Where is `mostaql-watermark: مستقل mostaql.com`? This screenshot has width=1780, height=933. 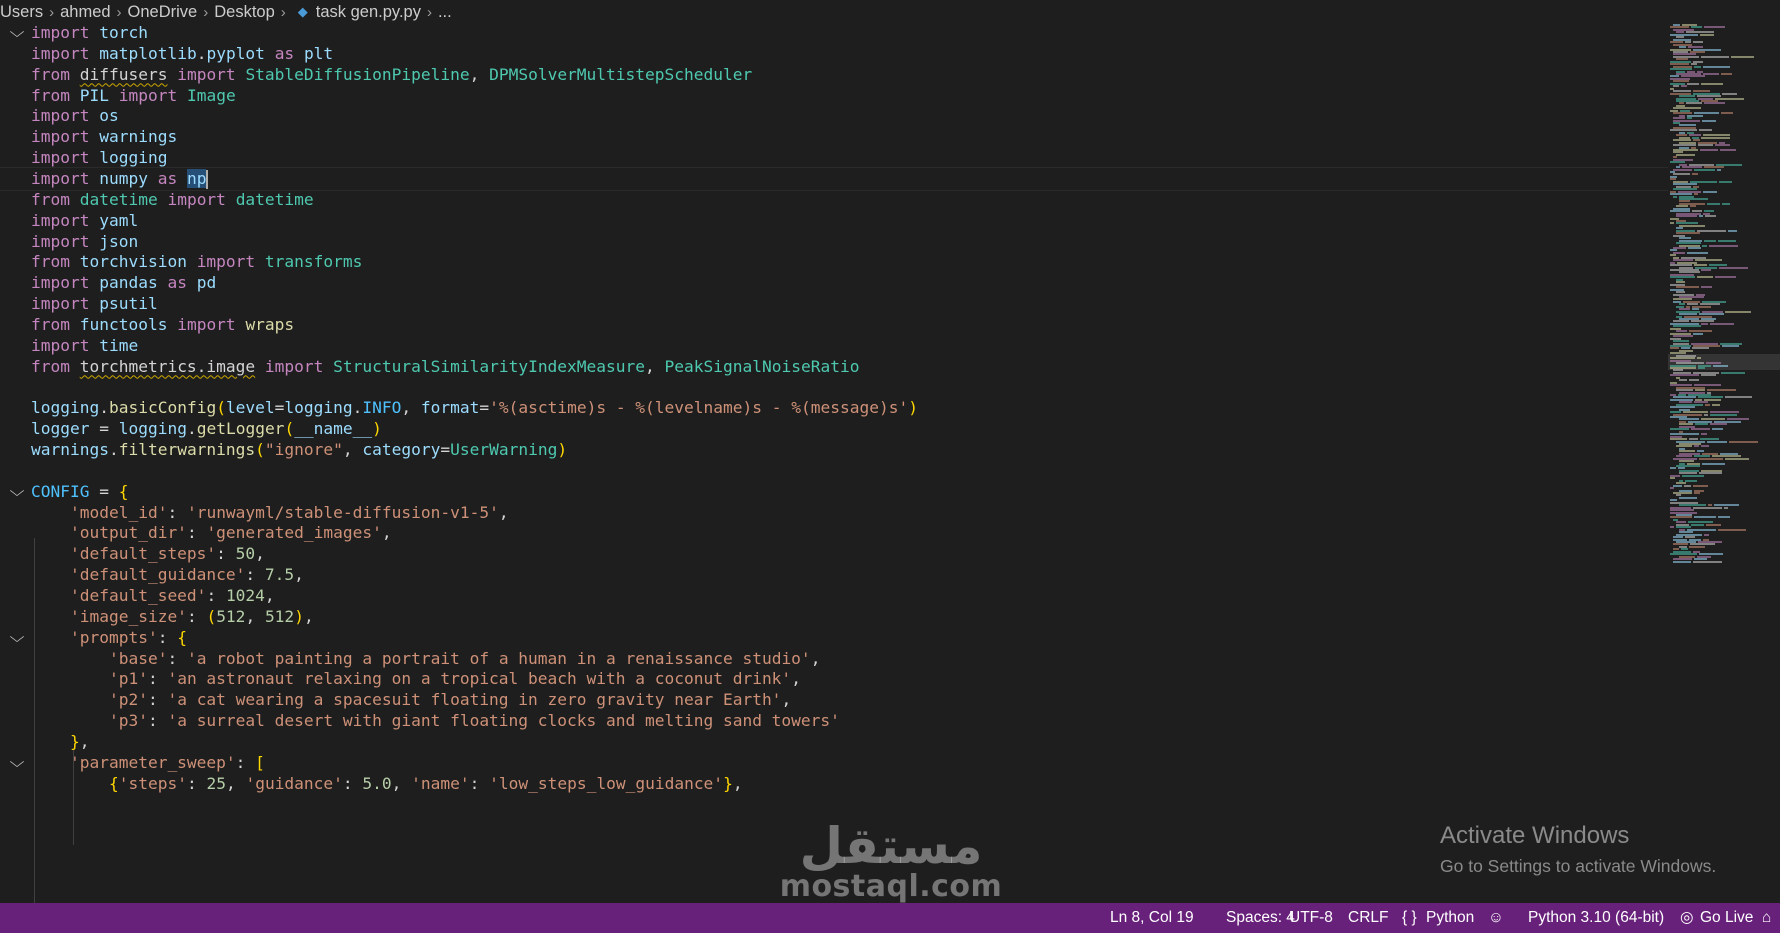
mostaql-watermark: مستقل mostaql.com is located at coordinates (891, 861).